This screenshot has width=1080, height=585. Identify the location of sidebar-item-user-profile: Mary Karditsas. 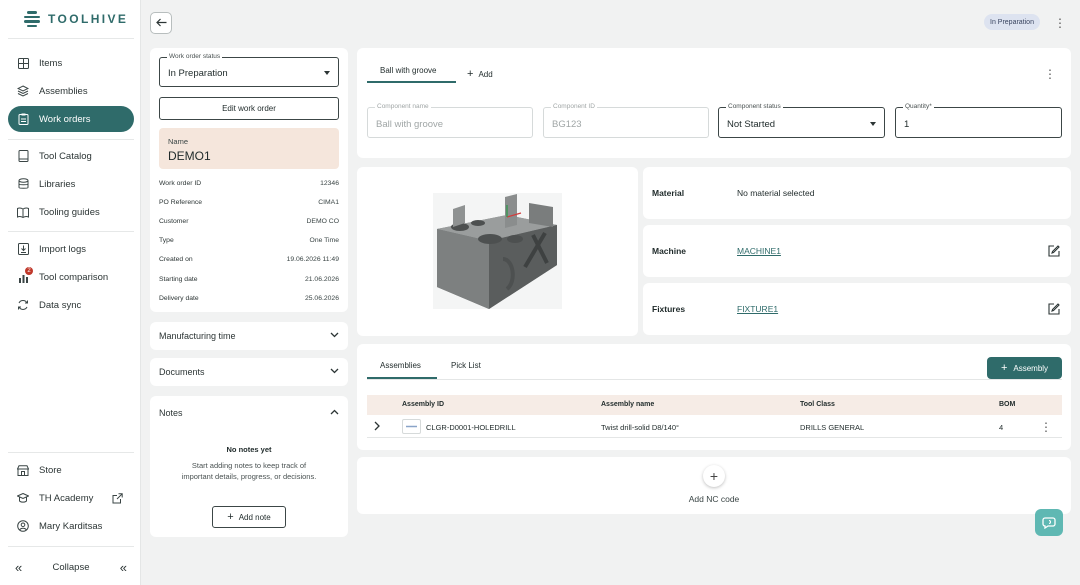
(71, 526).